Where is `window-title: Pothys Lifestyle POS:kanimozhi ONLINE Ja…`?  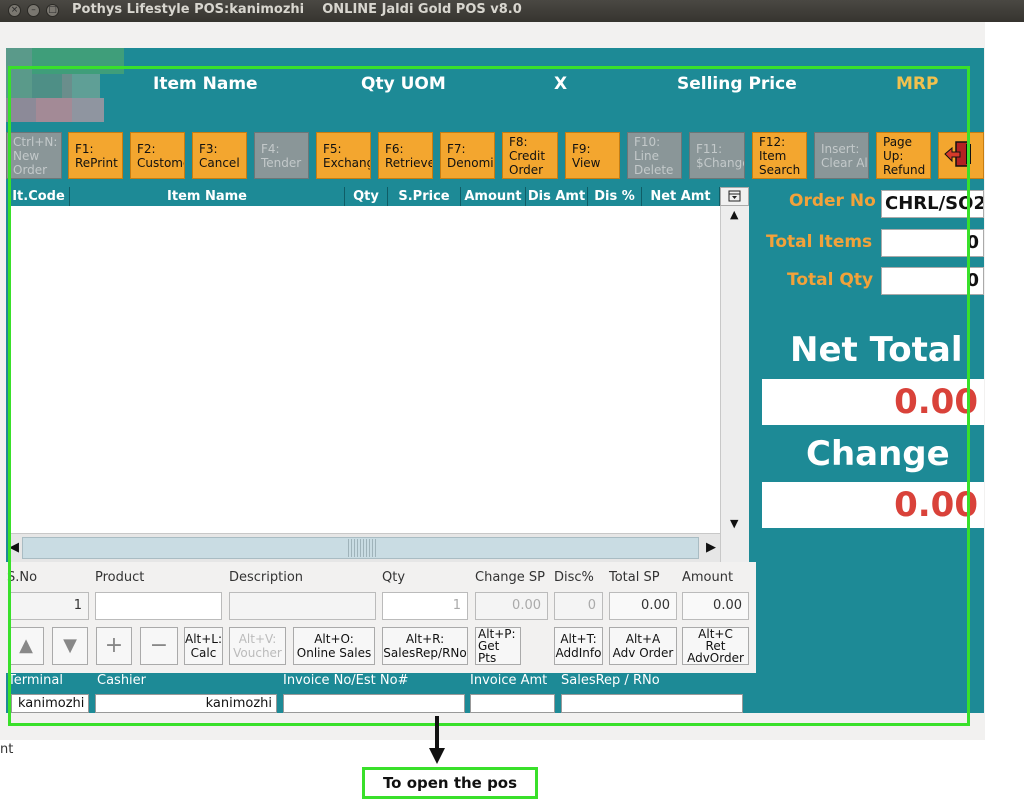 window-title: Pothys Lifestyle POS:kanimozhi ONLINE Ja… is located at coordinates (297, 9).